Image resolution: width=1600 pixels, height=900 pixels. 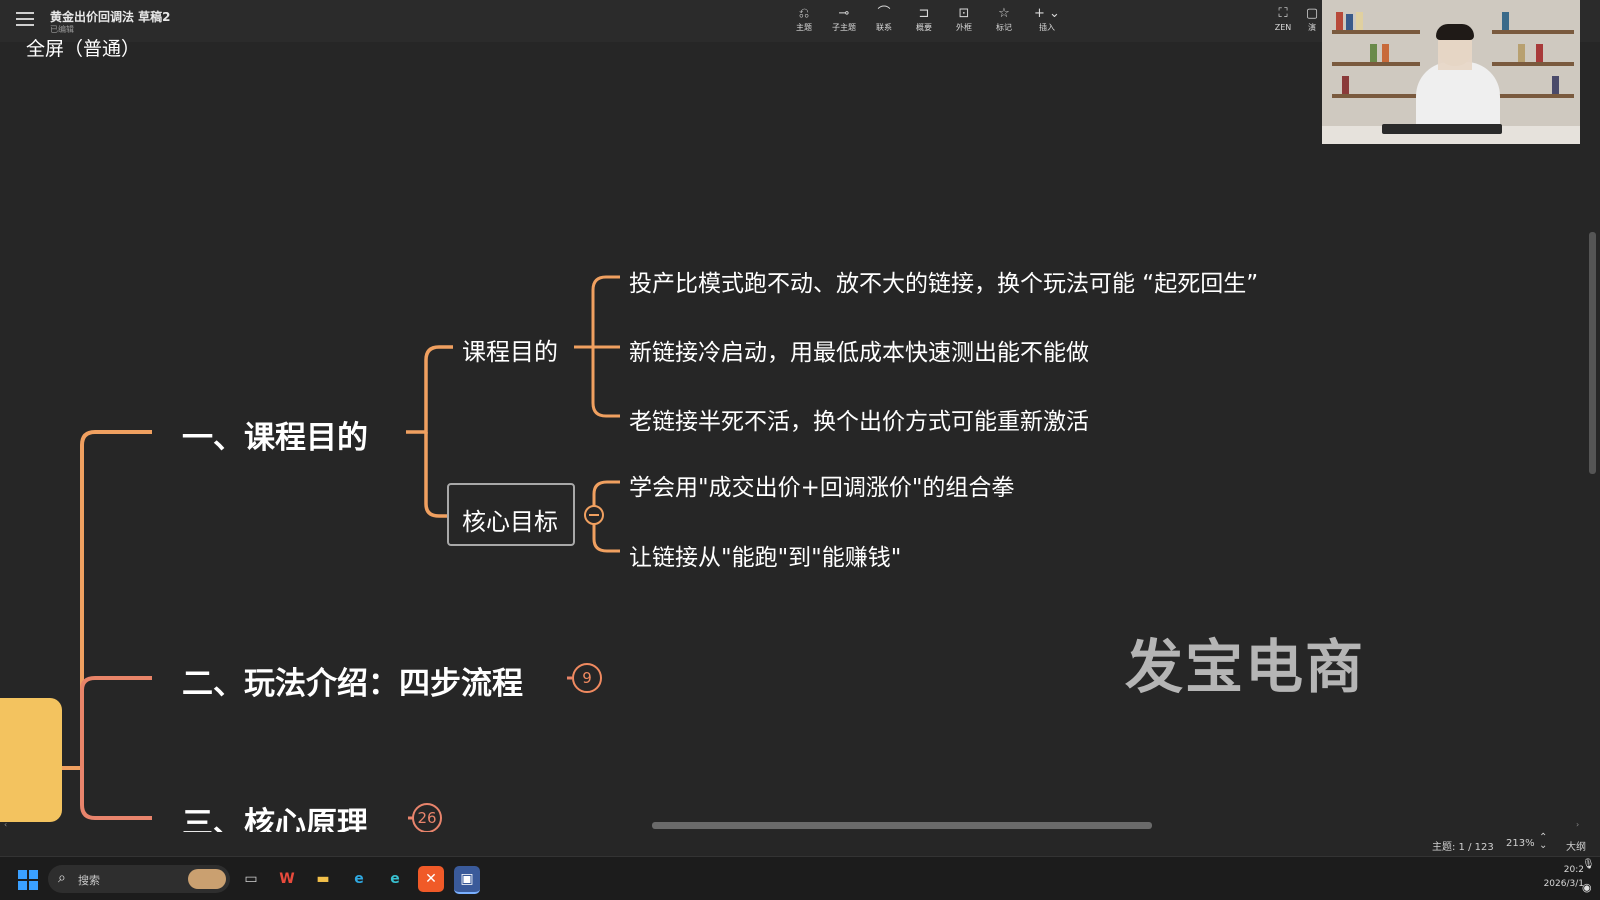 What do you see at coordinates (765, 555) in the screenshot?
I see `sub2-item-2: 让链接从"能跑"到"能赚钱"` at bounding box center [765, 555].